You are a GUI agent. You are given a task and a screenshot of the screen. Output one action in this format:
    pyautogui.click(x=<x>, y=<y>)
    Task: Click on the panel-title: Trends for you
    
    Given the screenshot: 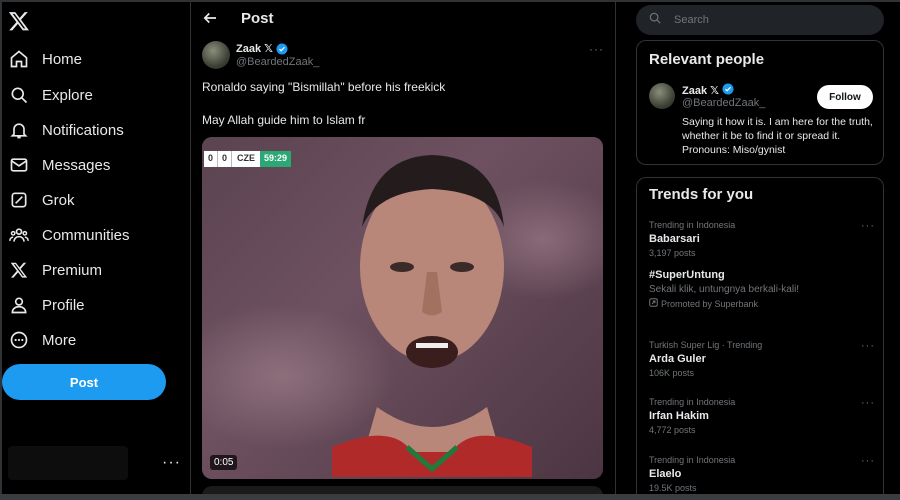 What is the action you would take?
    pyautogui.click(x=701, y=194)
    